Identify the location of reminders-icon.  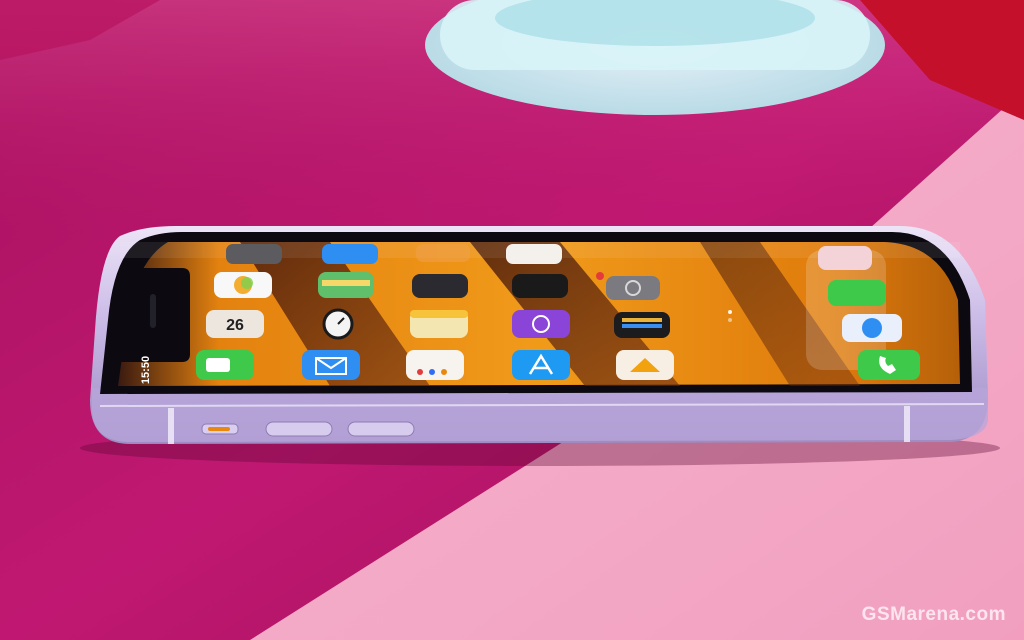
(435, 365).